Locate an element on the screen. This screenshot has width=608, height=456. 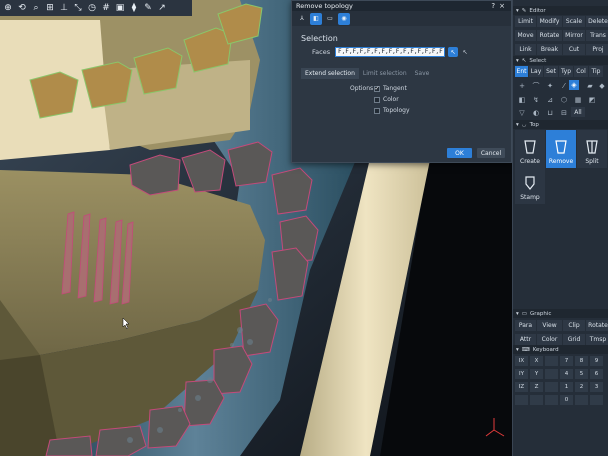
rotate-view-button: Rotate is located at coordinates (597, 325).